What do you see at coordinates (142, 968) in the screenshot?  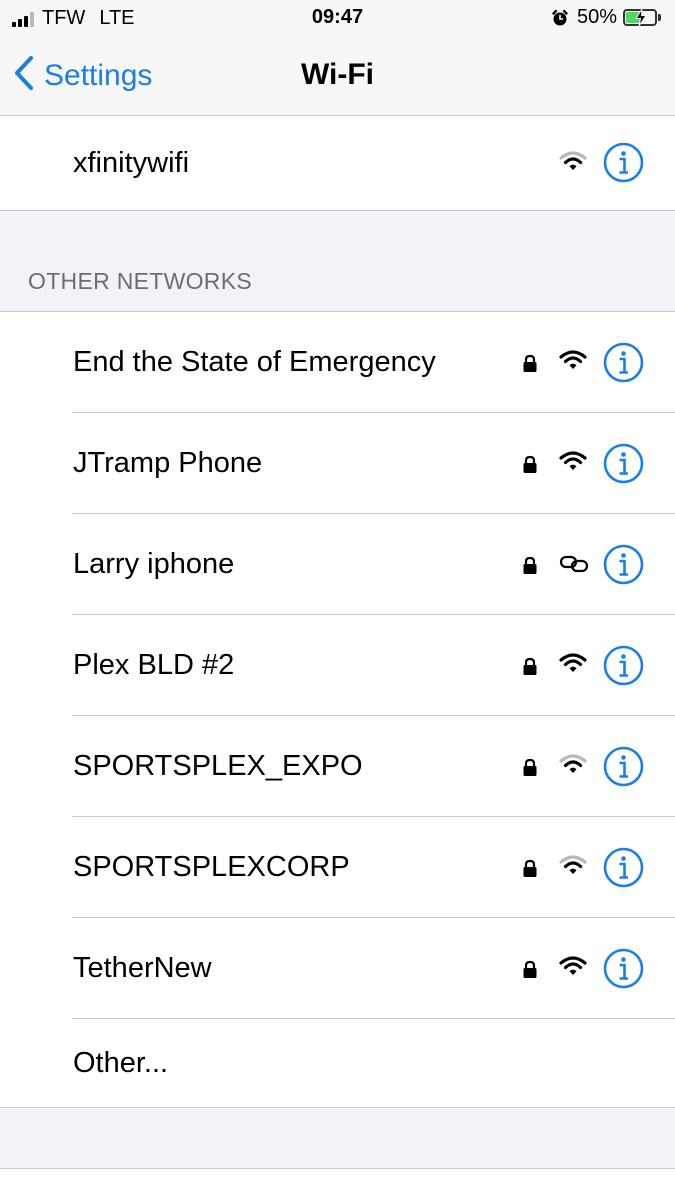 I see `network-name: TetherNew` at bounding box center [142, 968].